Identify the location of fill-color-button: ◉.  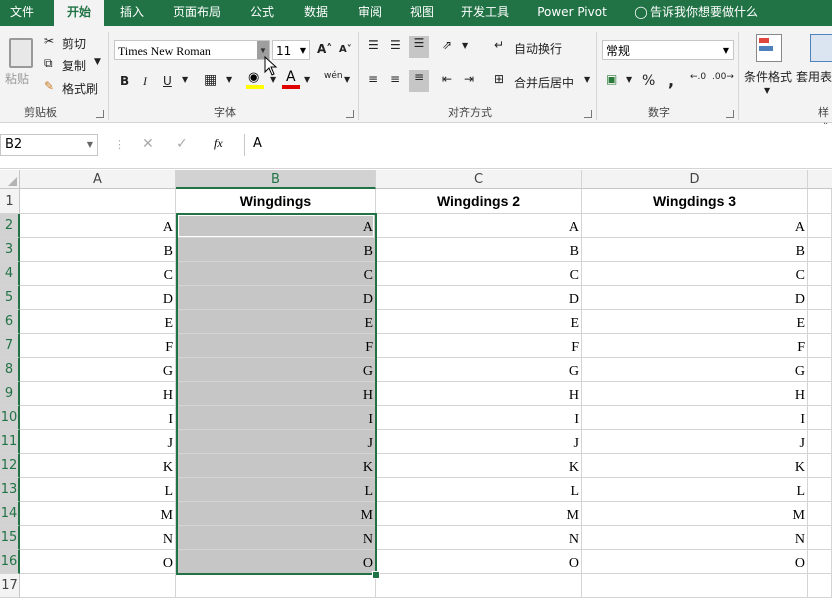
(255, 80).